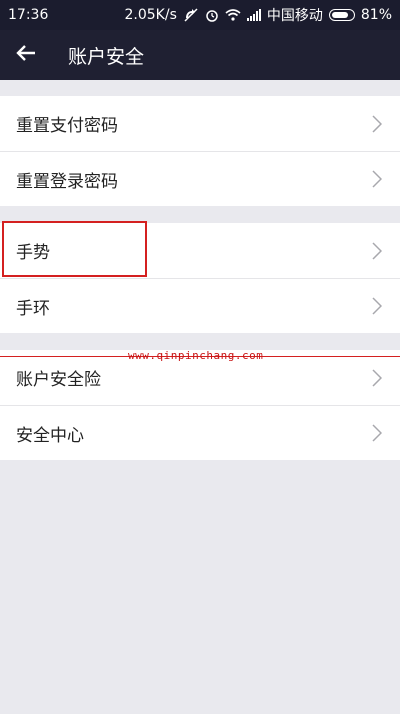 The width and height of the screenshot is (400, 714). I want to click on menu-item-reset-pay-password: 重置支付密码, so click(200, 123).